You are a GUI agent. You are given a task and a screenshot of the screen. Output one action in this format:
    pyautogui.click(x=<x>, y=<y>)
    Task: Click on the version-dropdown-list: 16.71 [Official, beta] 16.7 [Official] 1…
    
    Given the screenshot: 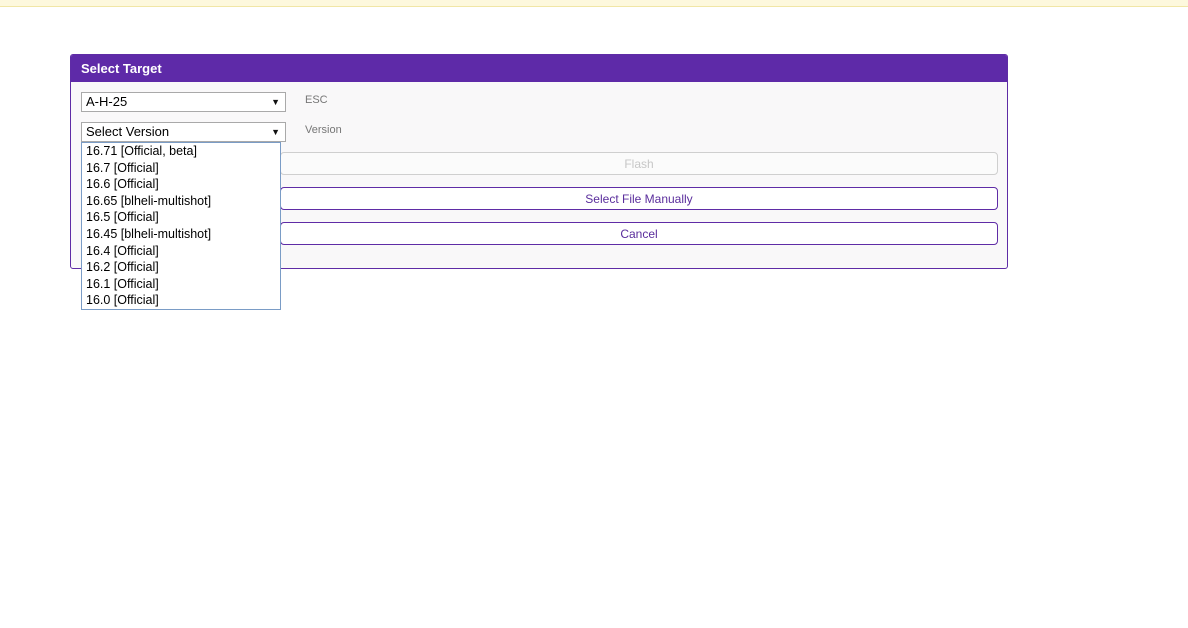 What is the action you would take?
    pyautogui.click(x=181, y=226)
    